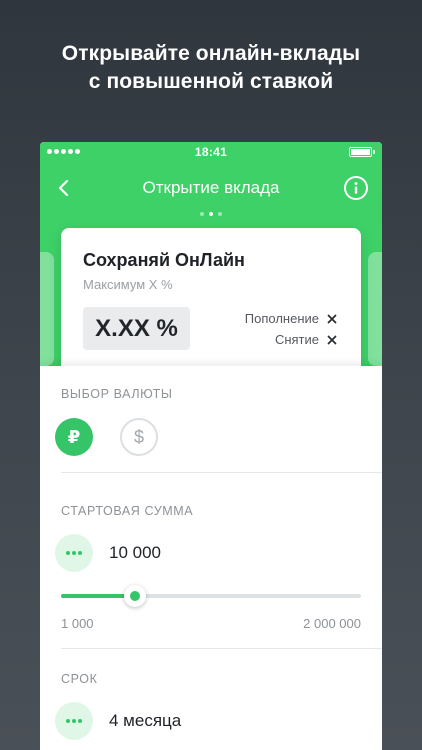 Image resolution: width=422 pixels, height=750 pixels. What do you see at coordinates (211, 81) in the screenshot?
I see `promo-line-2: с повышенной ставкой` at bounding box center [211, 81].